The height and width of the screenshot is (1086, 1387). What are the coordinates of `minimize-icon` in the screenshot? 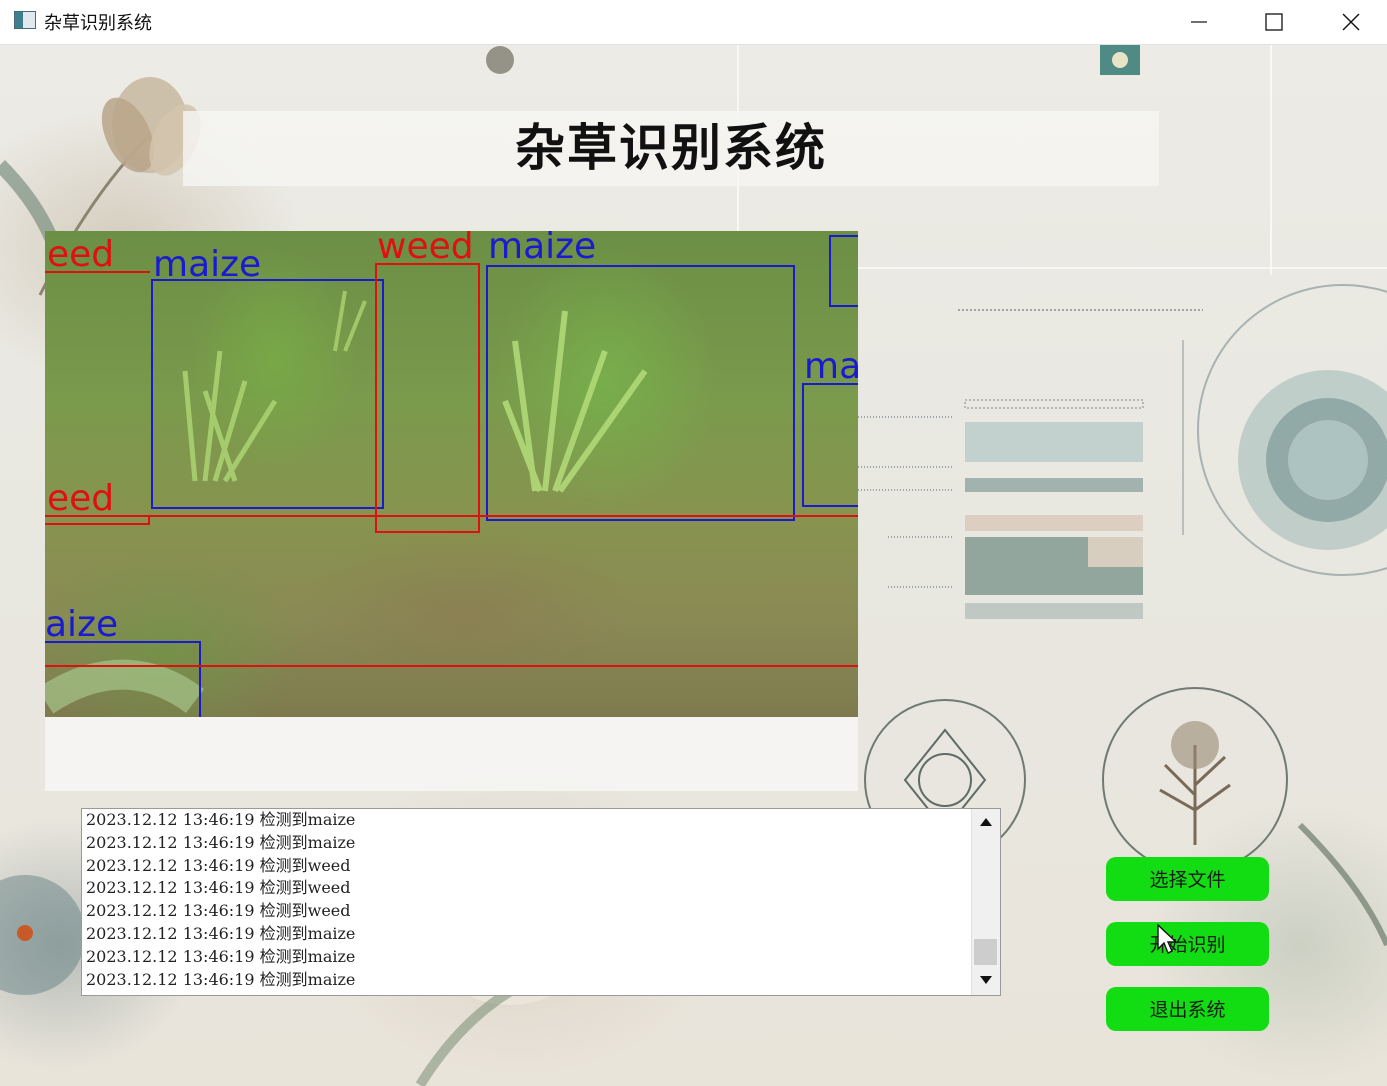 It's located at (1199, 22).